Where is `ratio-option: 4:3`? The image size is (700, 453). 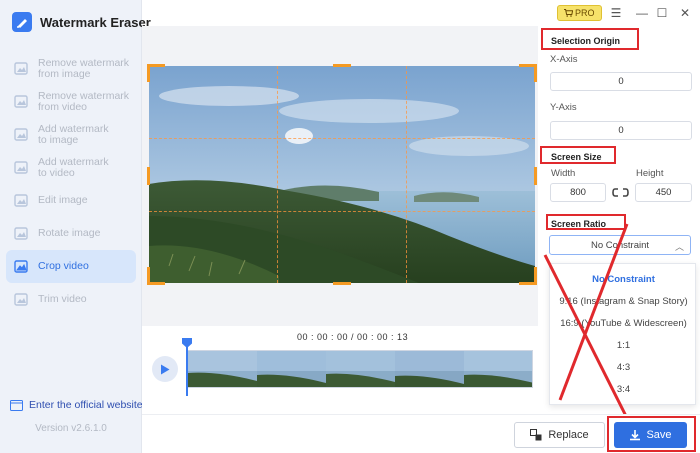 ratio-option: 4:3 is located at coordinates (623, 367).